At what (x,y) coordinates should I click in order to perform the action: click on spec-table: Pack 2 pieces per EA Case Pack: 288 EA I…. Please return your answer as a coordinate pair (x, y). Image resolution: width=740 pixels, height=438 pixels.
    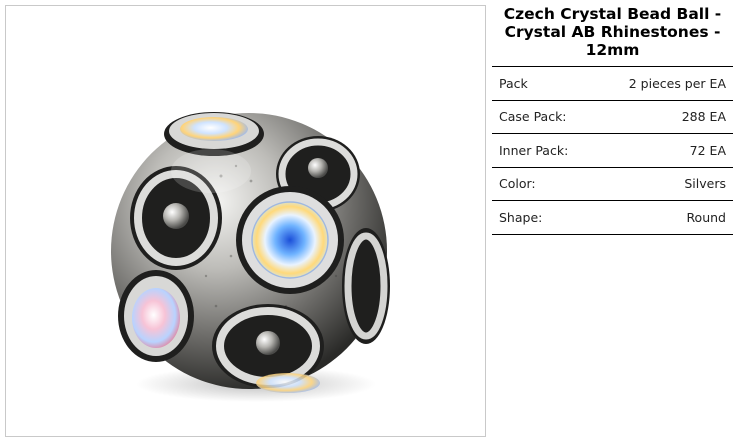
    Looking at the image, I should click on (612, 150).